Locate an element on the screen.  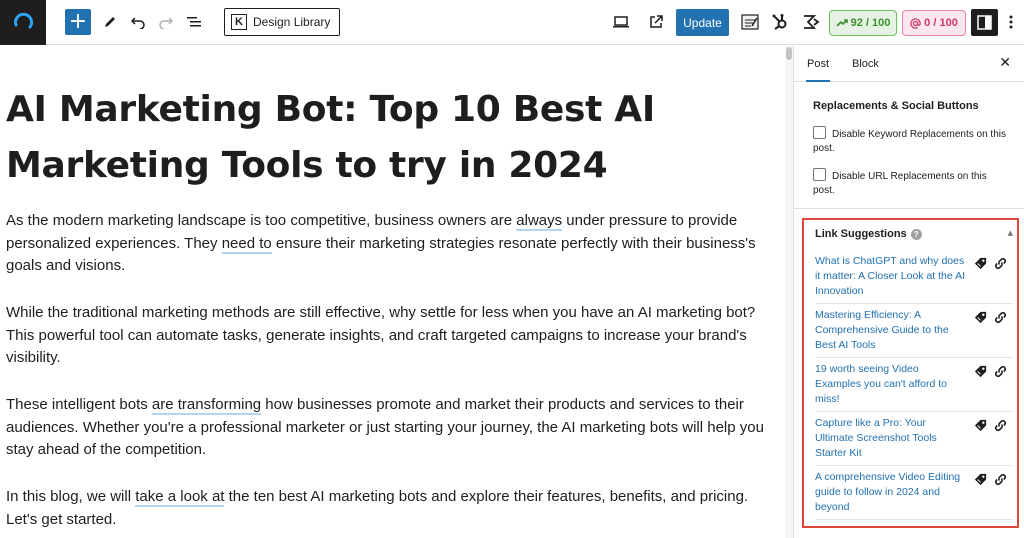
pencil-icon is located at coordinates (110, 22).